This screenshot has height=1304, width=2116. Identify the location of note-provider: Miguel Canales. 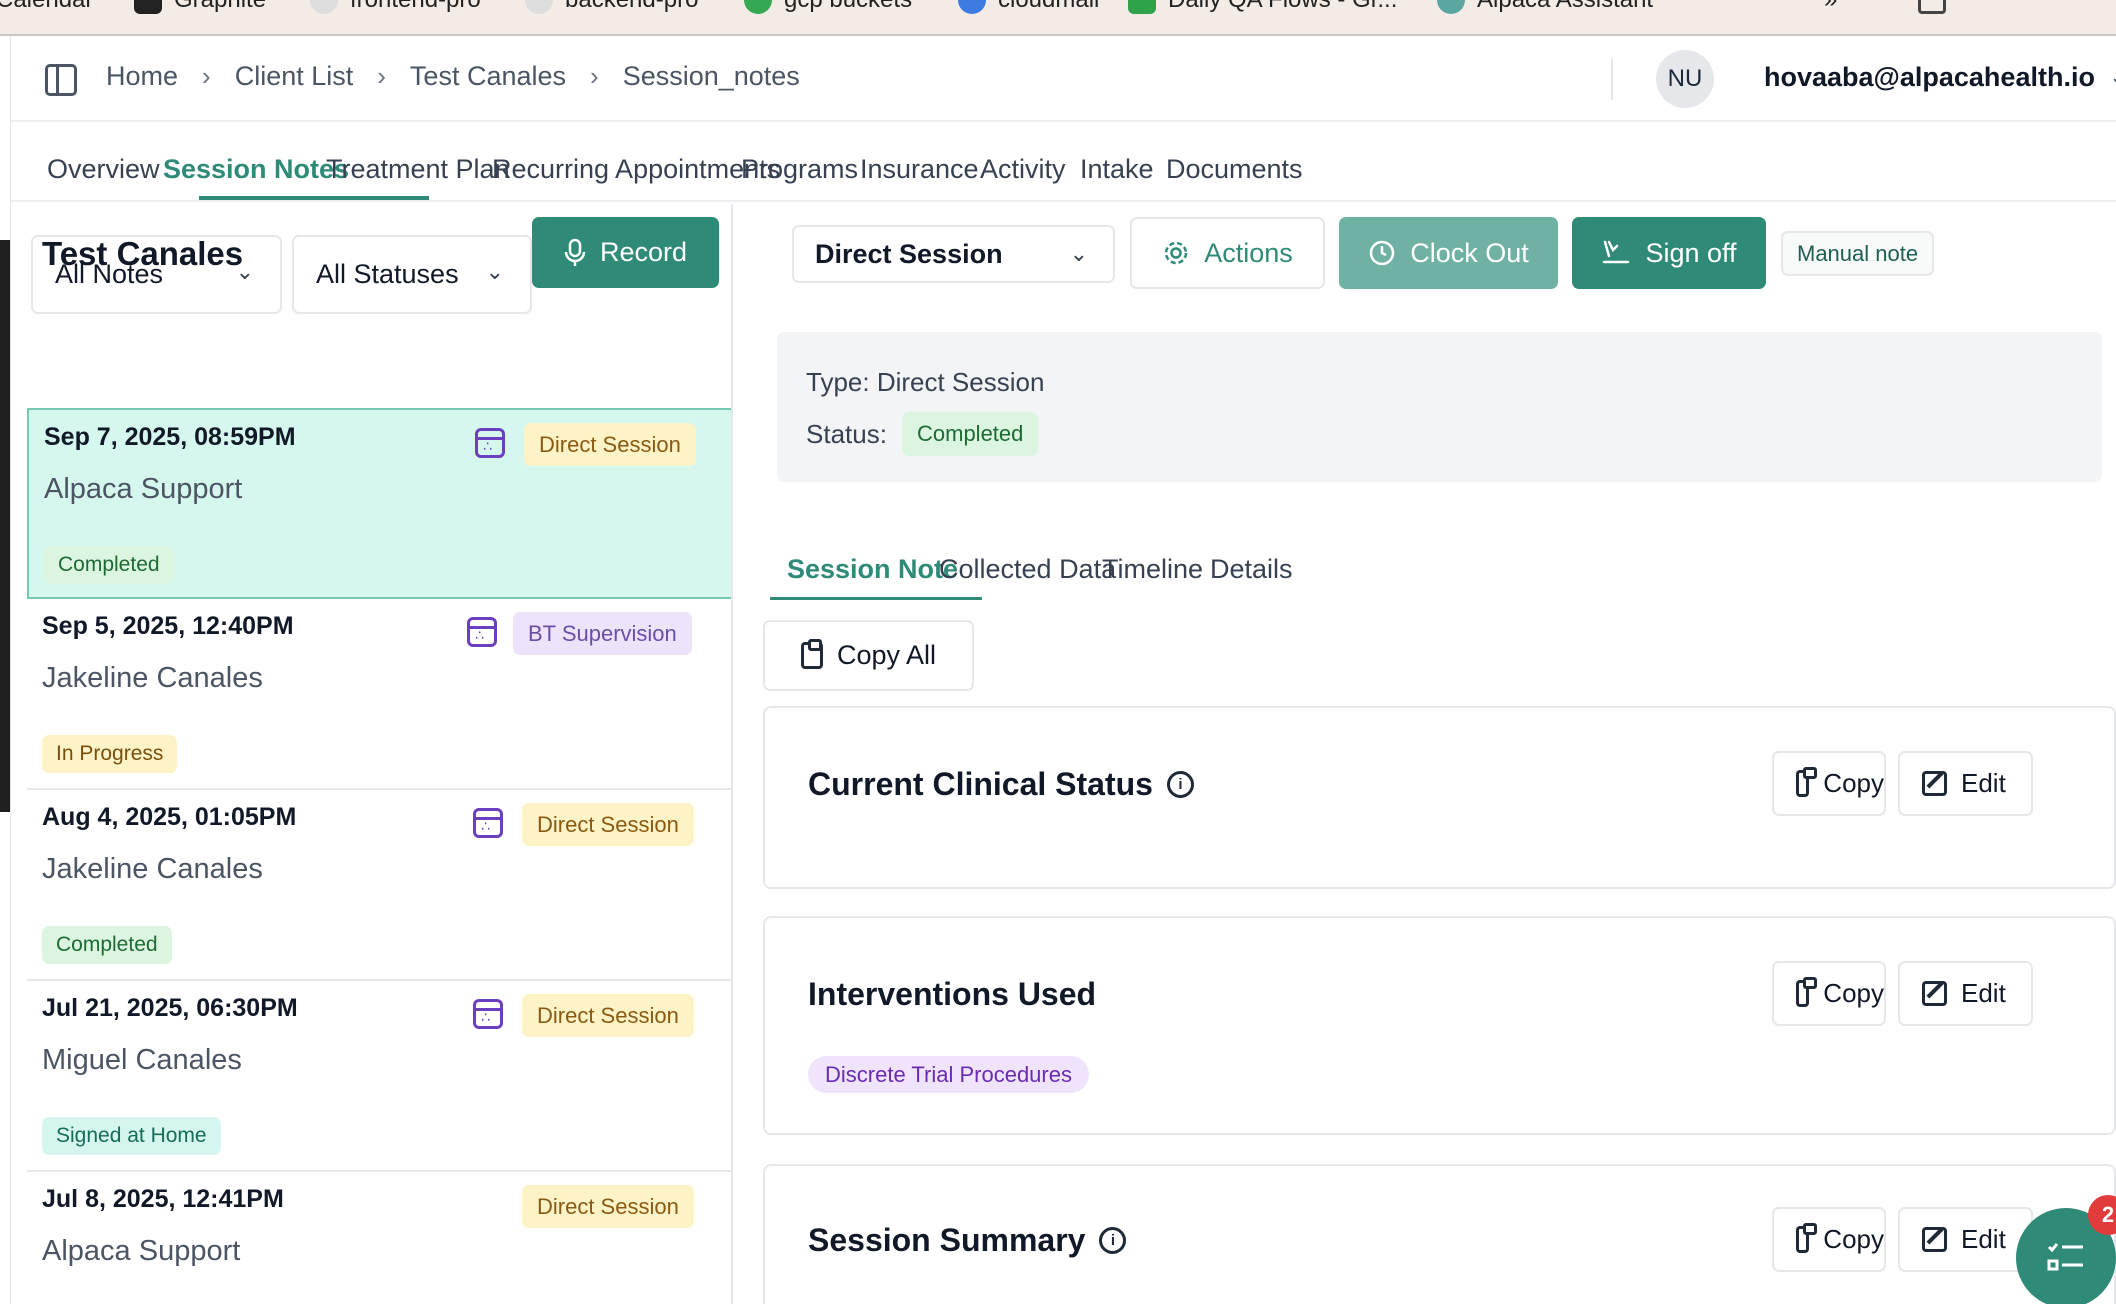
(142, 1060).